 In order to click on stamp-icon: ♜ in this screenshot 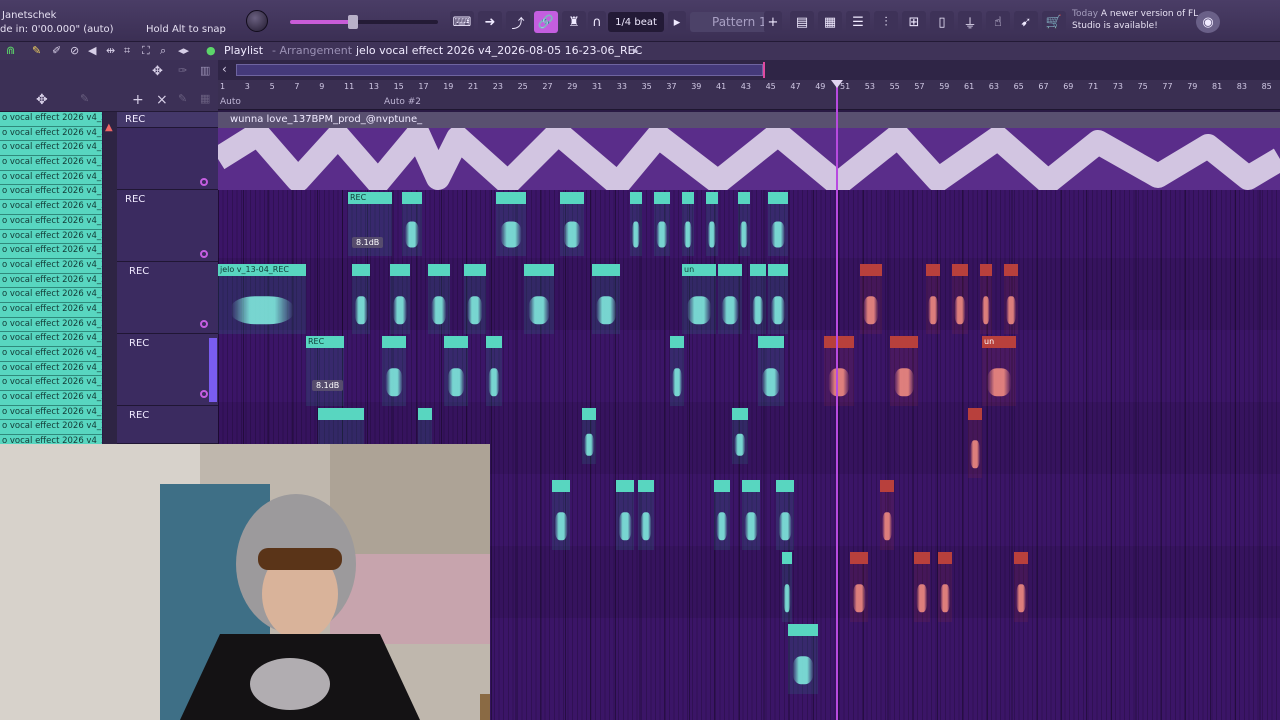, I will do `click(574, 22)`.